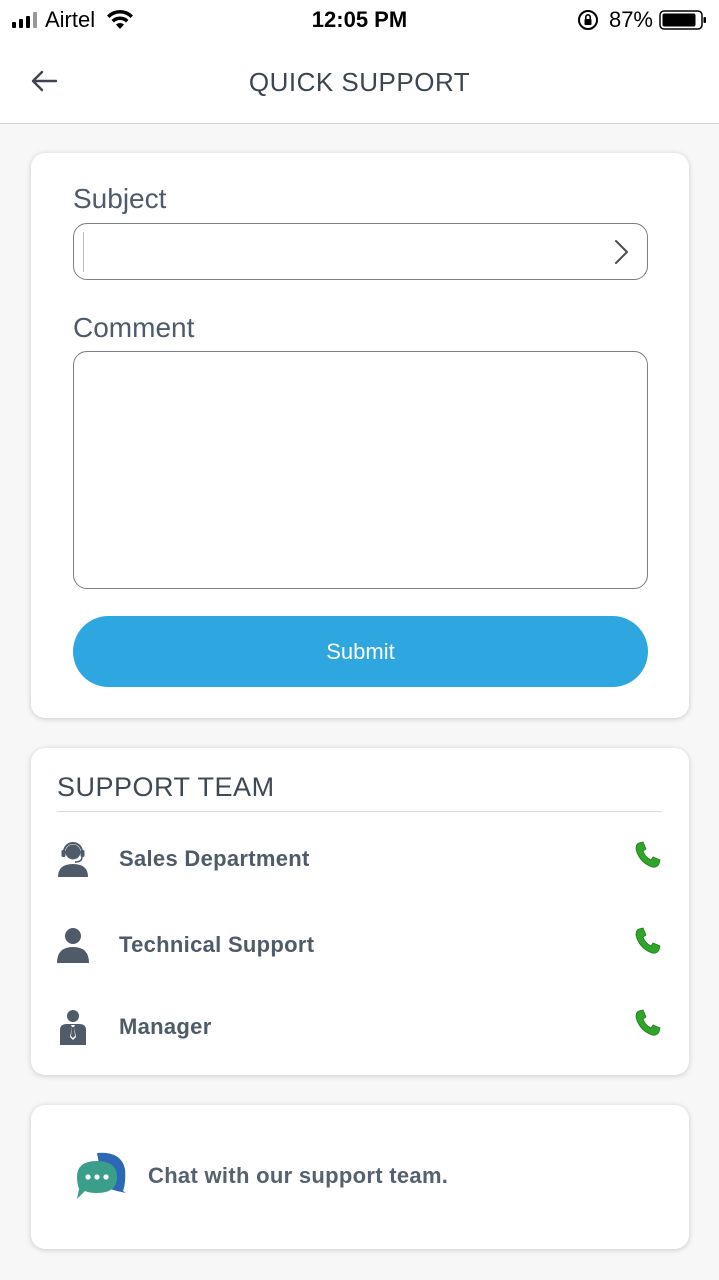 This screenshot has height=1280, width=719. What do you see at coordinates (134, 327) in the screenshot?
I see `comment-label: Comment` at bounding box center [134, 327].